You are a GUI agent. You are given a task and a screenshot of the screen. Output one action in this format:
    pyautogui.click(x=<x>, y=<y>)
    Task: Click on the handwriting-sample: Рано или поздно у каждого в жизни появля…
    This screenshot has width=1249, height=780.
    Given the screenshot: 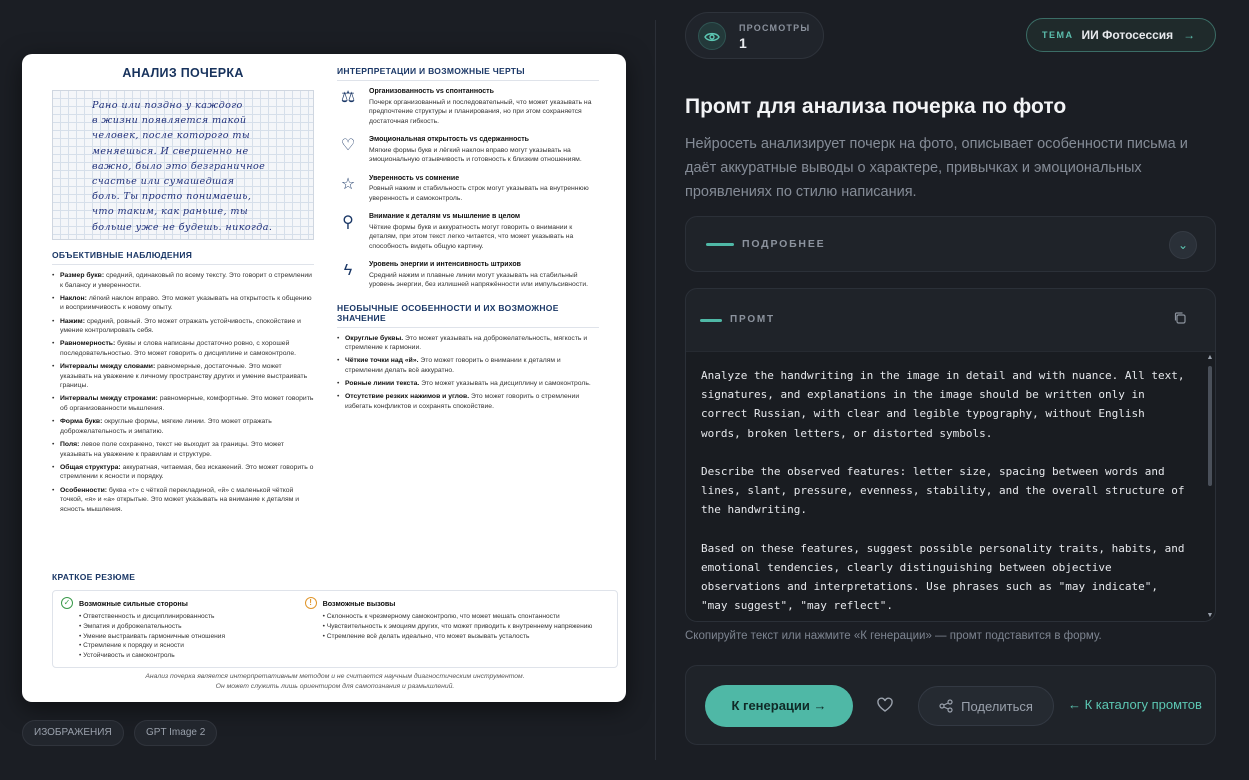 What is the action you would take?
    pyautogui.click(x=183, y=165)
    